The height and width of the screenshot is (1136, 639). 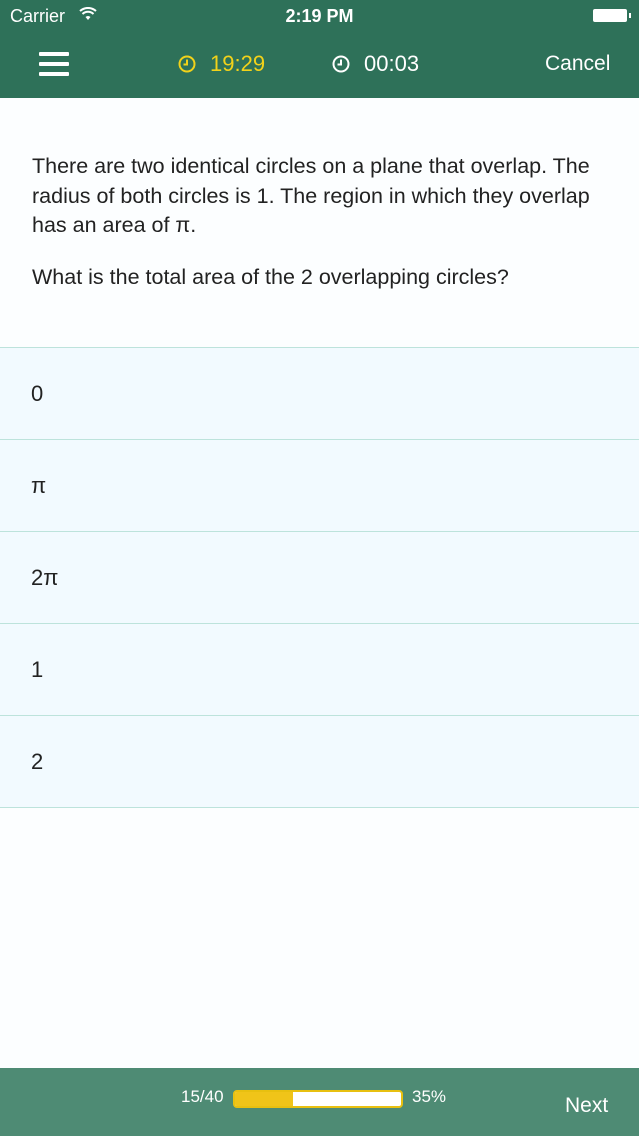 What do you see at coordinates (319, 669) in the screenshot?
I see `answer-option: 1` at bounding box center [319, 669].